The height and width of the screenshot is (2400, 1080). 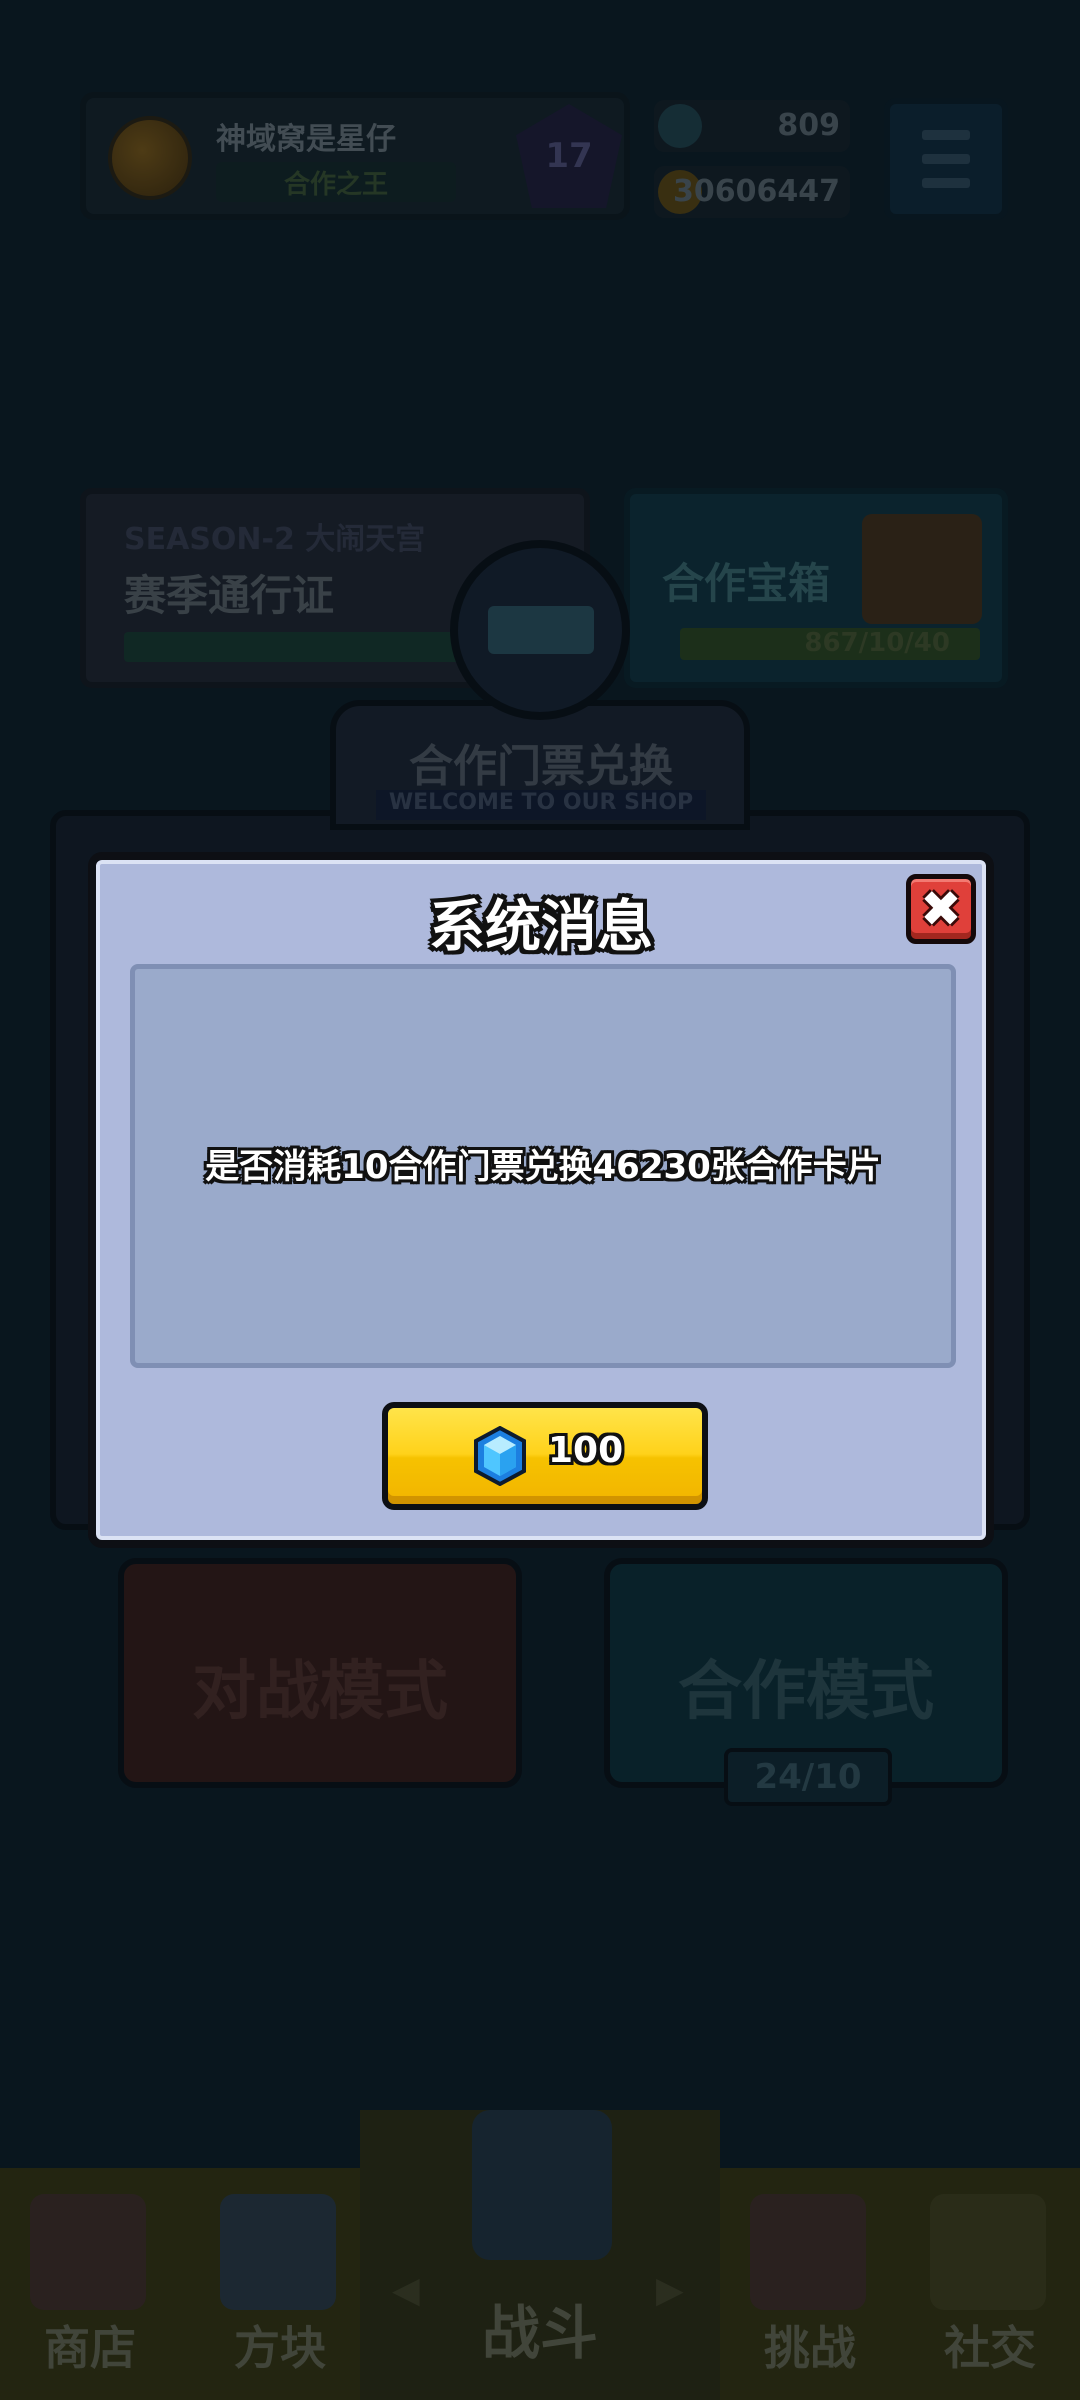 What do you see at coordinates (746, 583) in the screenshot?
I see `chest-title: 合作宝箱` at bounding box center [746, 583].